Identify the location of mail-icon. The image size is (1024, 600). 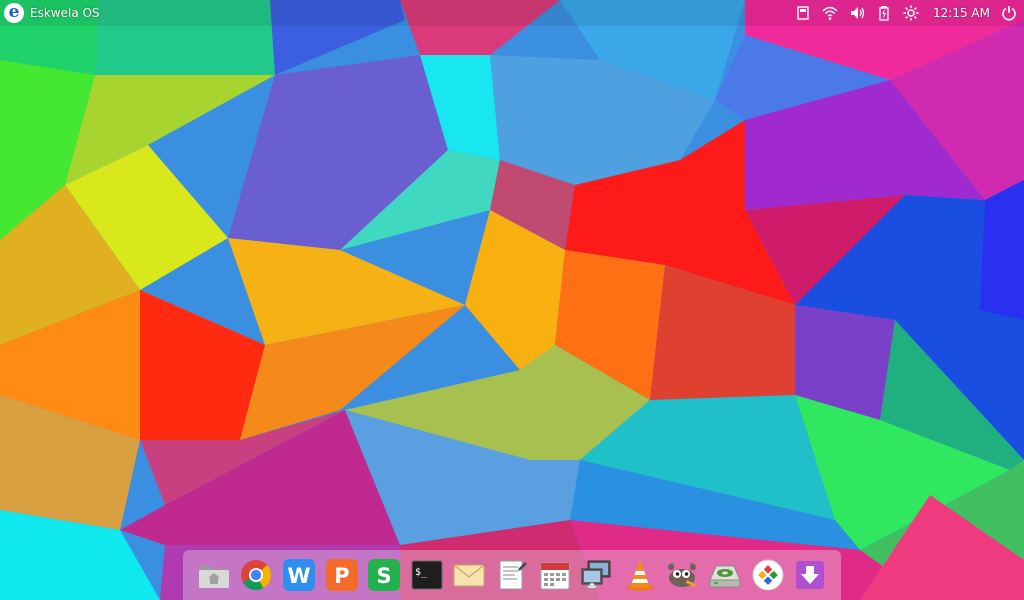
(469, 575).